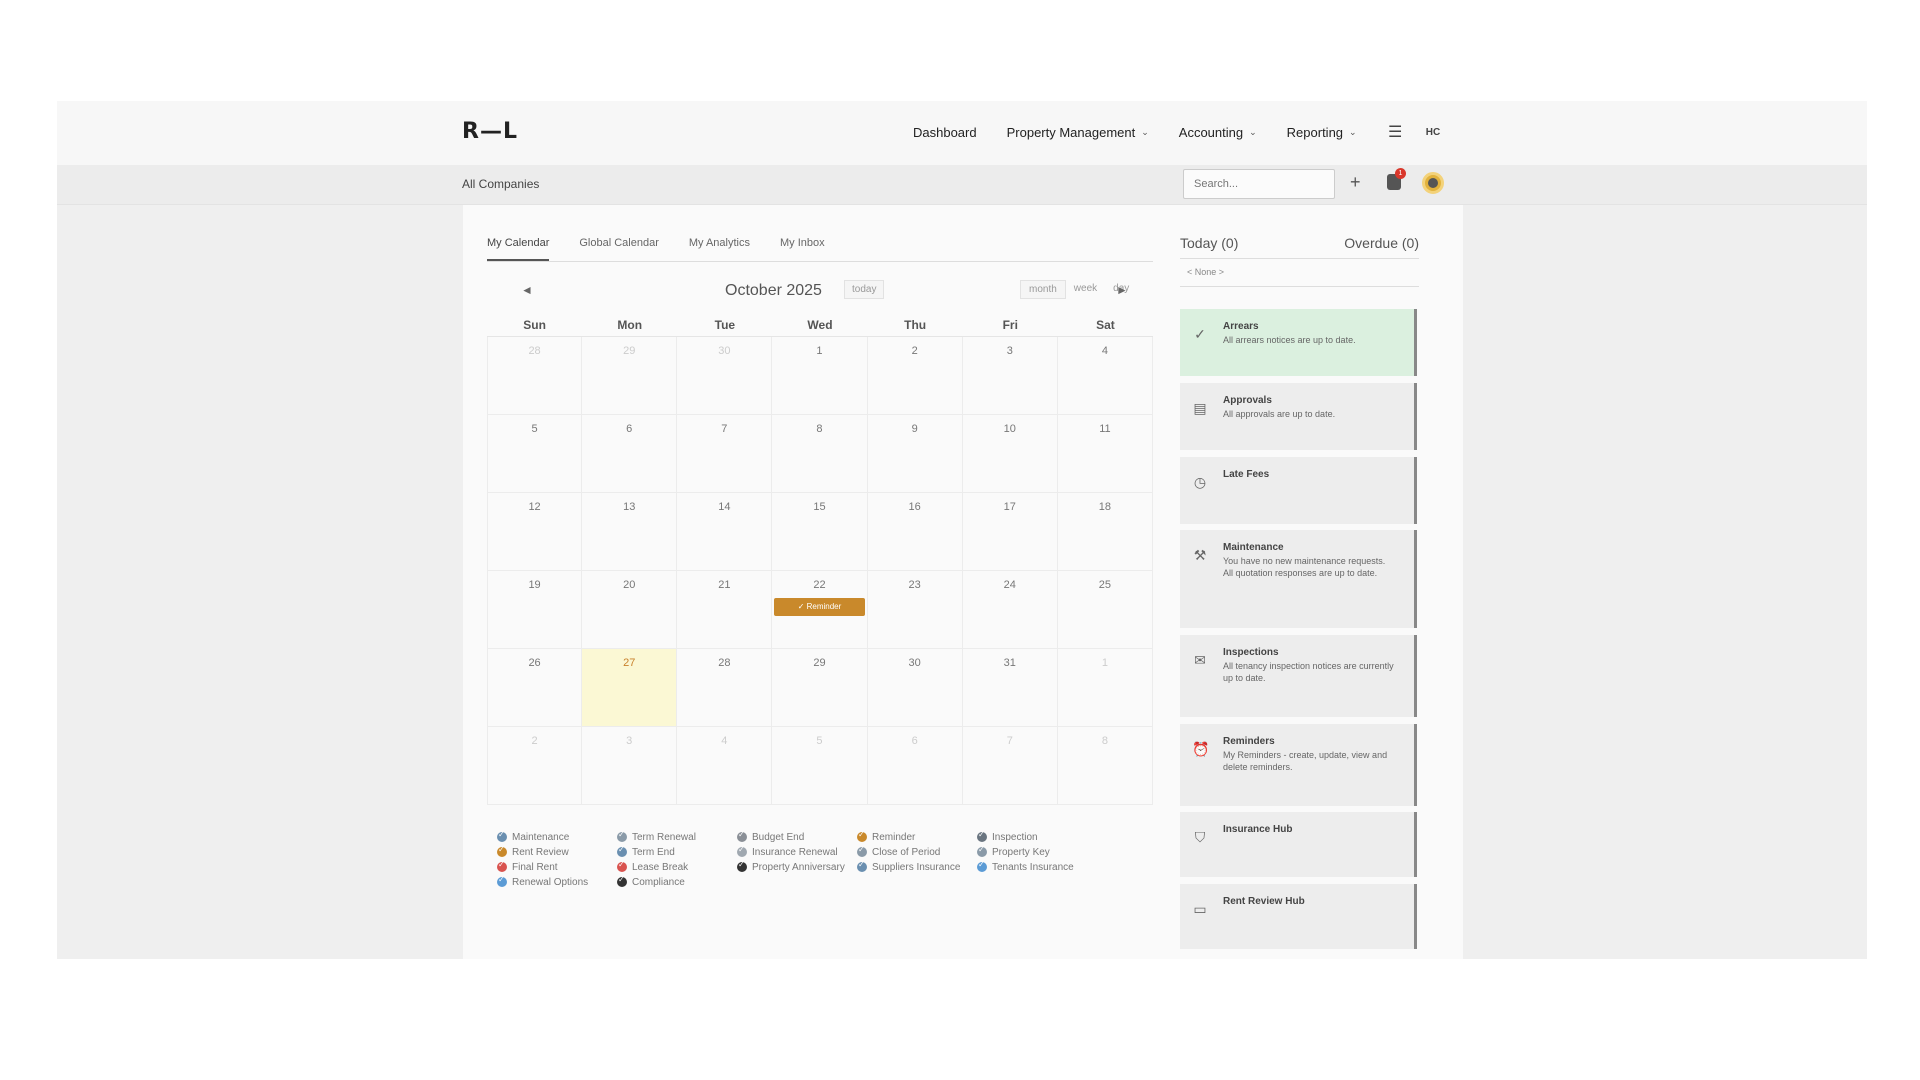 Image resolution: width=1920 pixels, height=1080 pixels. I want to click on calendar-day: 26, so click(535, 687).